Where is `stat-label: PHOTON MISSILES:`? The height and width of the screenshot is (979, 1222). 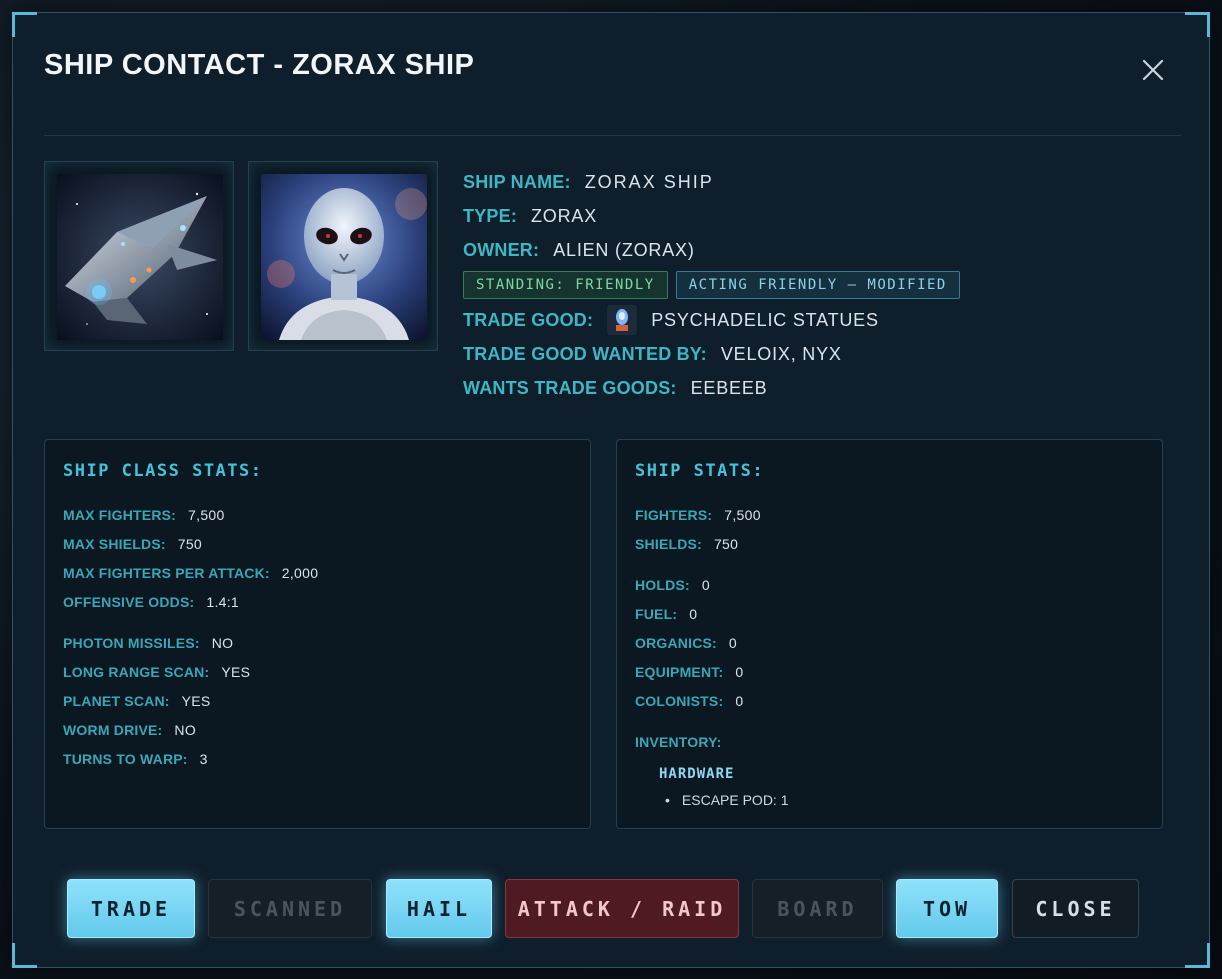
stat-label: PHOTON MISSILES: is located at coordinates (131, 643).